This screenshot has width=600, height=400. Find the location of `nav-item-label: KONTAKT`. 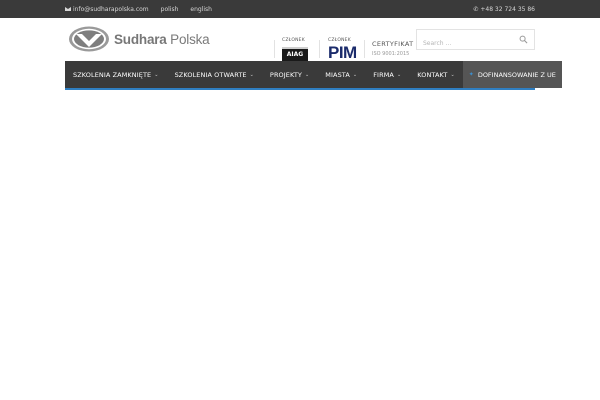

nav-item-label: KONTAKT is located at coordinates (432, 74).